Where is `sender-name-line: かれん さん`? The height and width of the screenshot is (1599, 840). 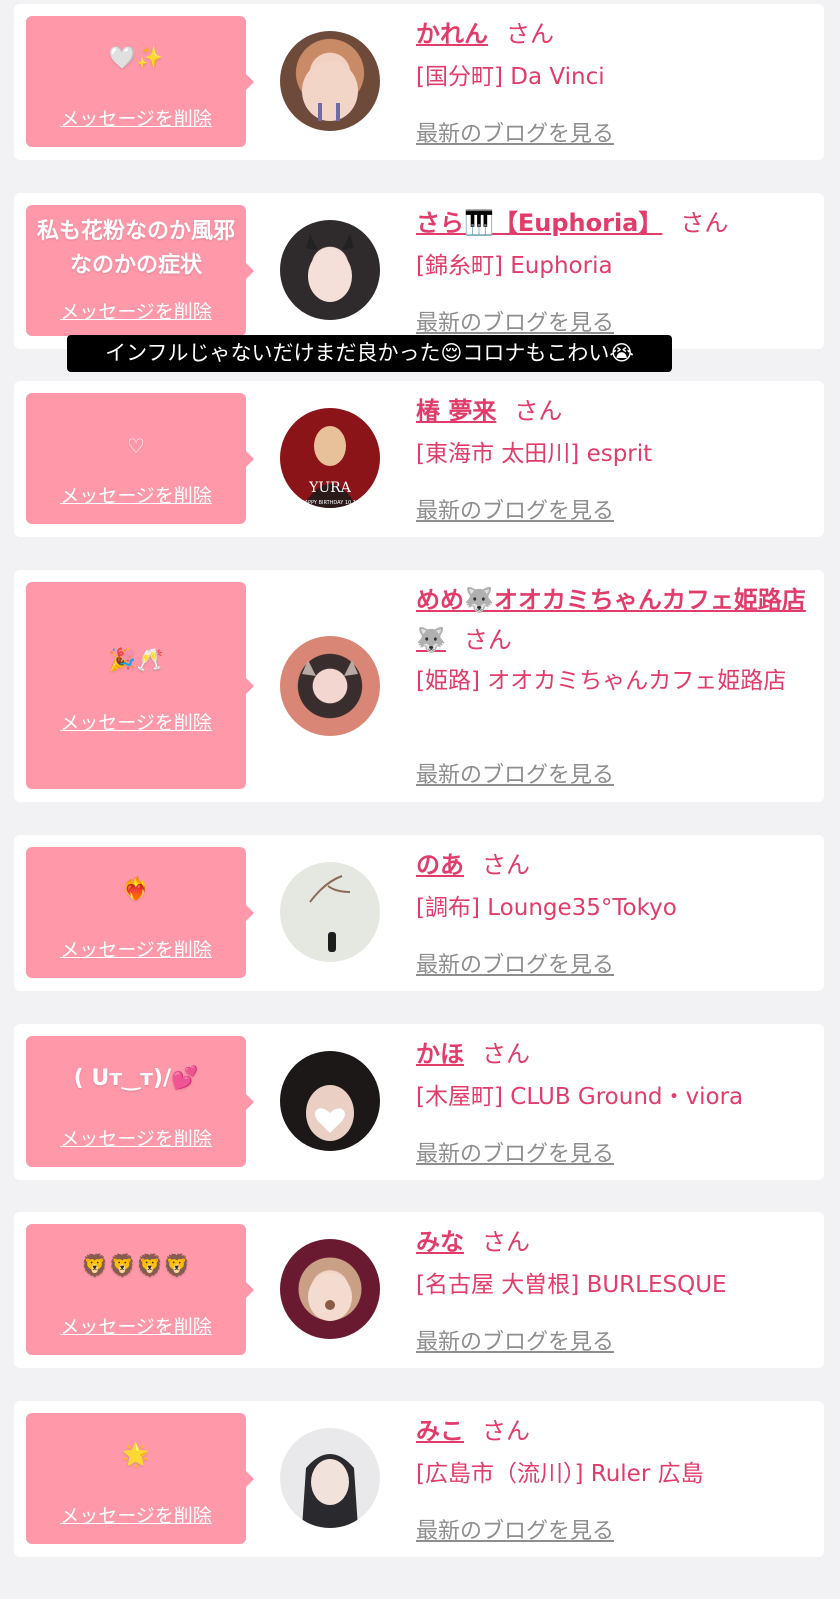 sender-name-line: かれん さん is located at coordinates (613, 34).